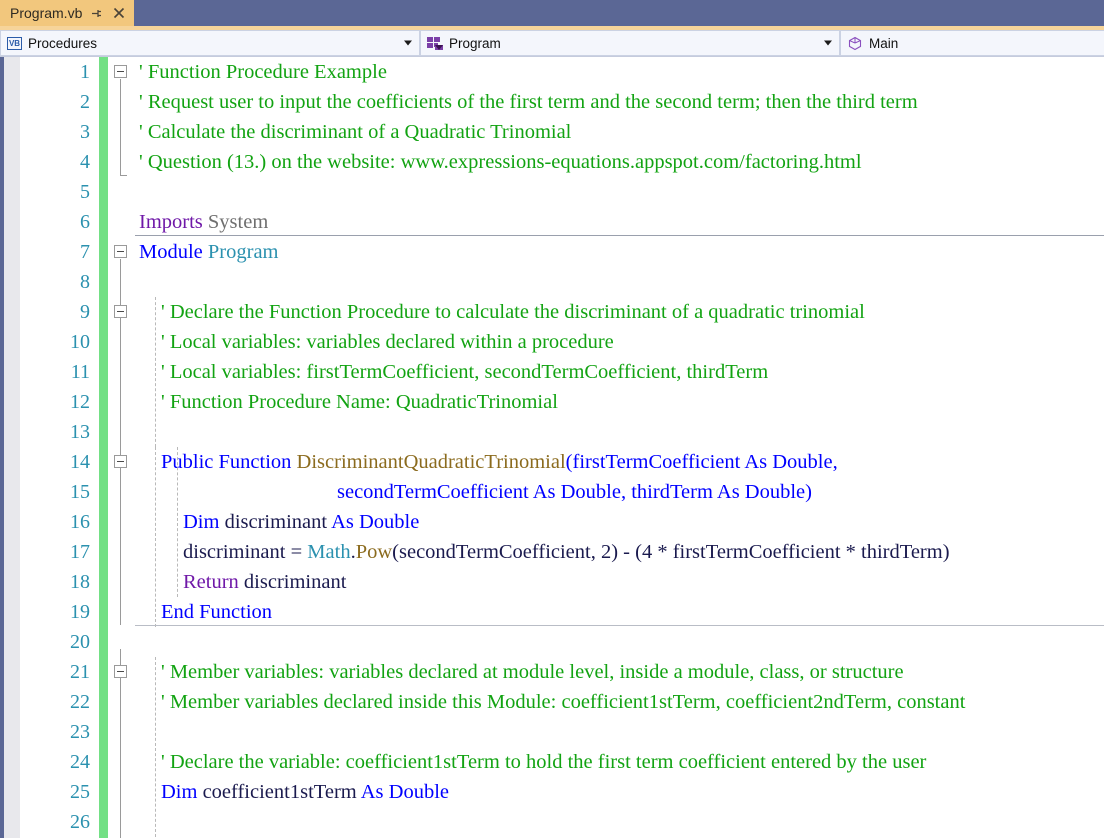 The image size is (1104, 838). What do you see at coordinates (85, 282) in the screenshot?
I see `line-number: 8` at bounding box center [85, 282].